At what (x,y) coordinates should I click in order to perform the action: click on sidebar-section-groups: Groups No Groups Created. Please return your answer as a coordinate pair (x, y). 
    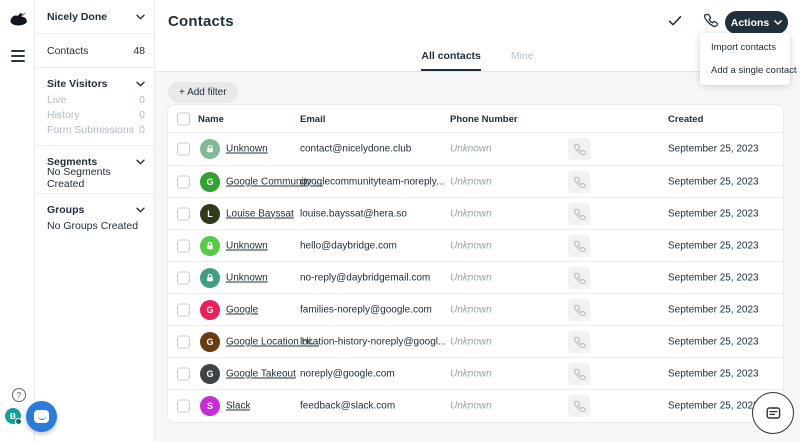
    Looking at the image, I should click on (94, 217).